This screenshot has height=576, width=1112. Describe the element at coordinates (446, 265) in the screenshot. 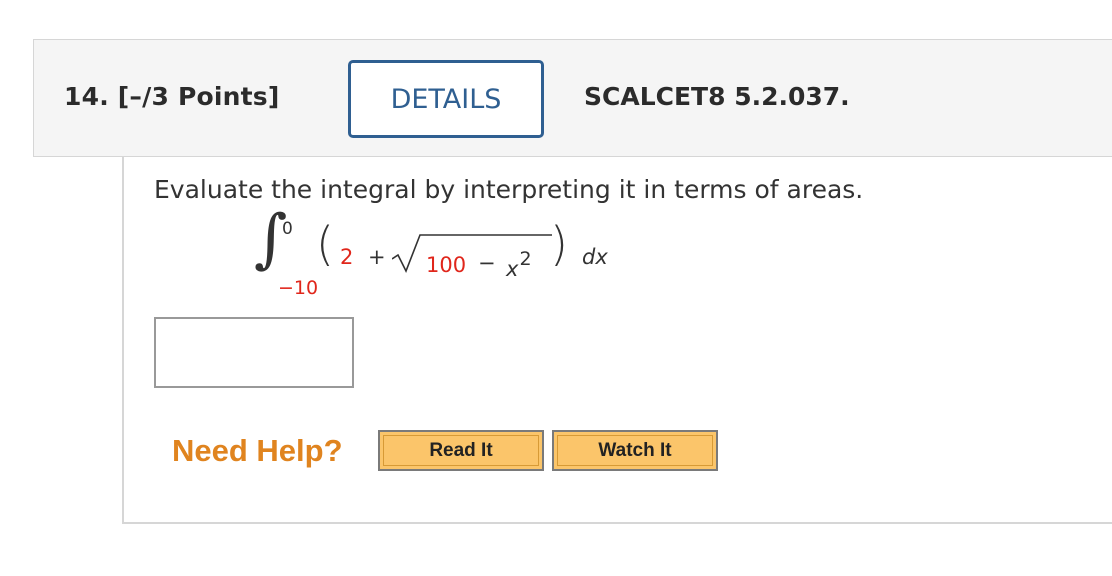

I see `radicand-constant: 100` at that location.